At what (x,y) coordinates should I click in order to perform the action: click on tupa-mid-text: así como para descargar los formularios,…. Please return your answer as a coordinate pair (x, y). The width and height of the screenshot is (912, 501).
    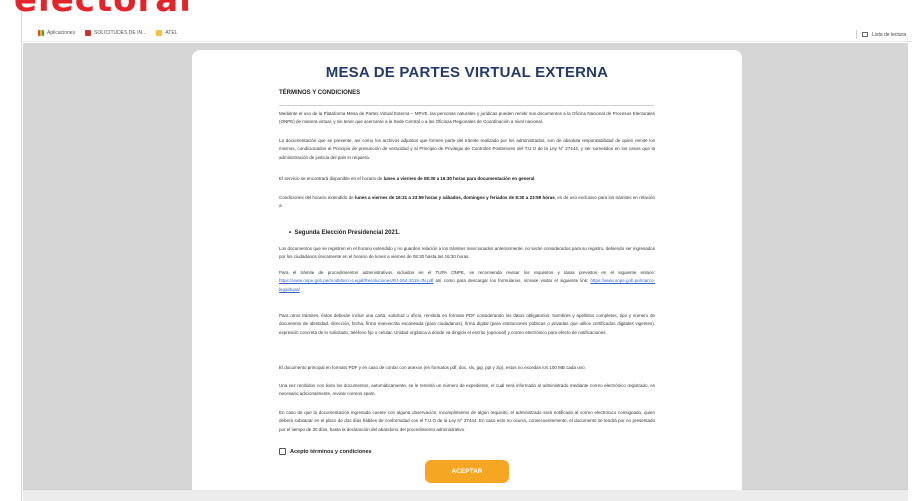
    Looking at the image, I should click on (512, 281).